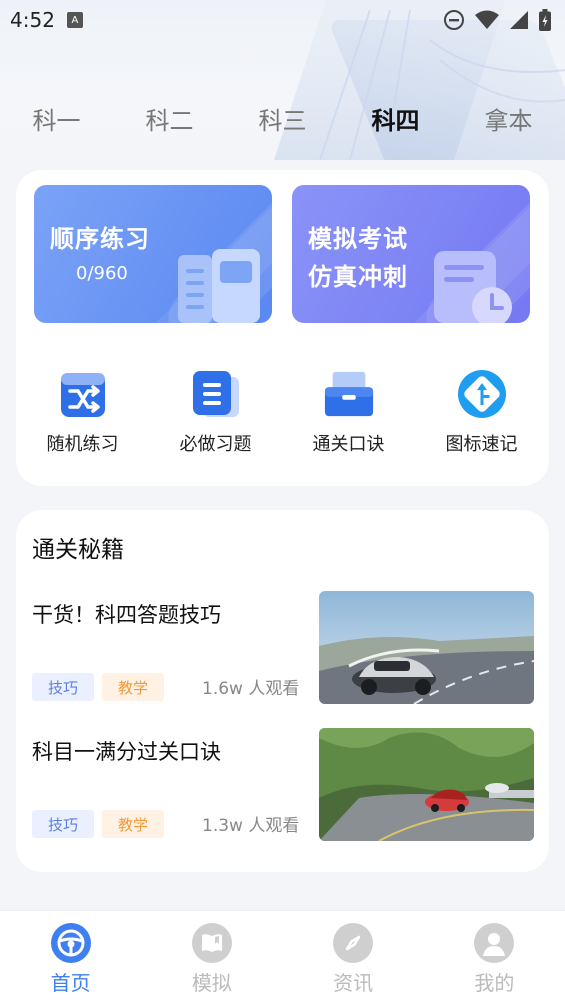 The image size is (565, 1004). I want to click on mock-exam-button: 模拟考试 仿真冲刺, so click(411, 254).